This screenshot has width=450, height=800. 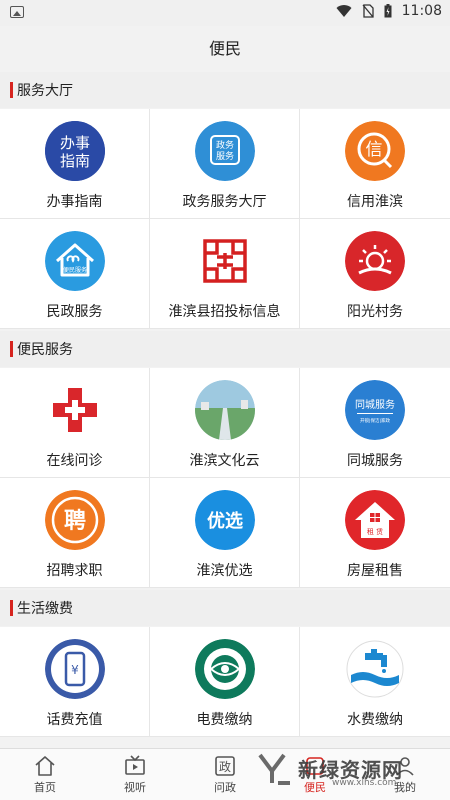 What do you see at coordinates (45, 609) in the screenshot?
I see `section-title: 生活缴费` at bounding box center [45, 609].